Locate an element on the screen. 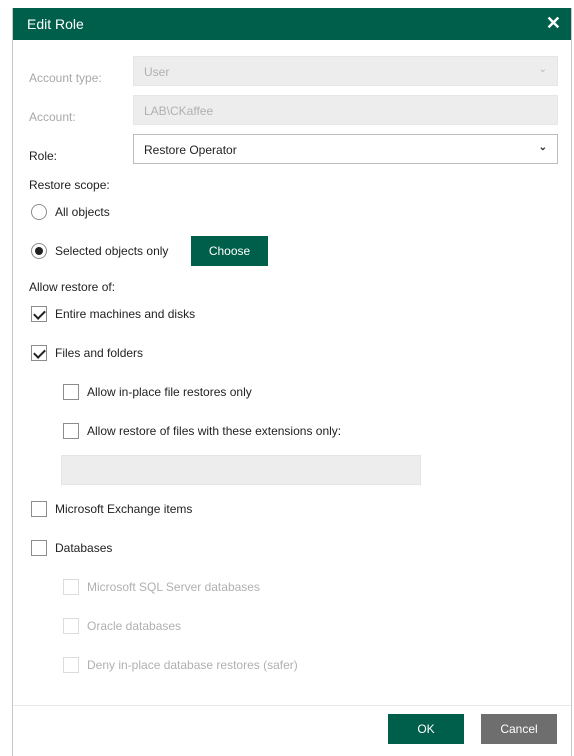  entire-machines-label: Entire machines and disks is located at coordinates (125, 314).